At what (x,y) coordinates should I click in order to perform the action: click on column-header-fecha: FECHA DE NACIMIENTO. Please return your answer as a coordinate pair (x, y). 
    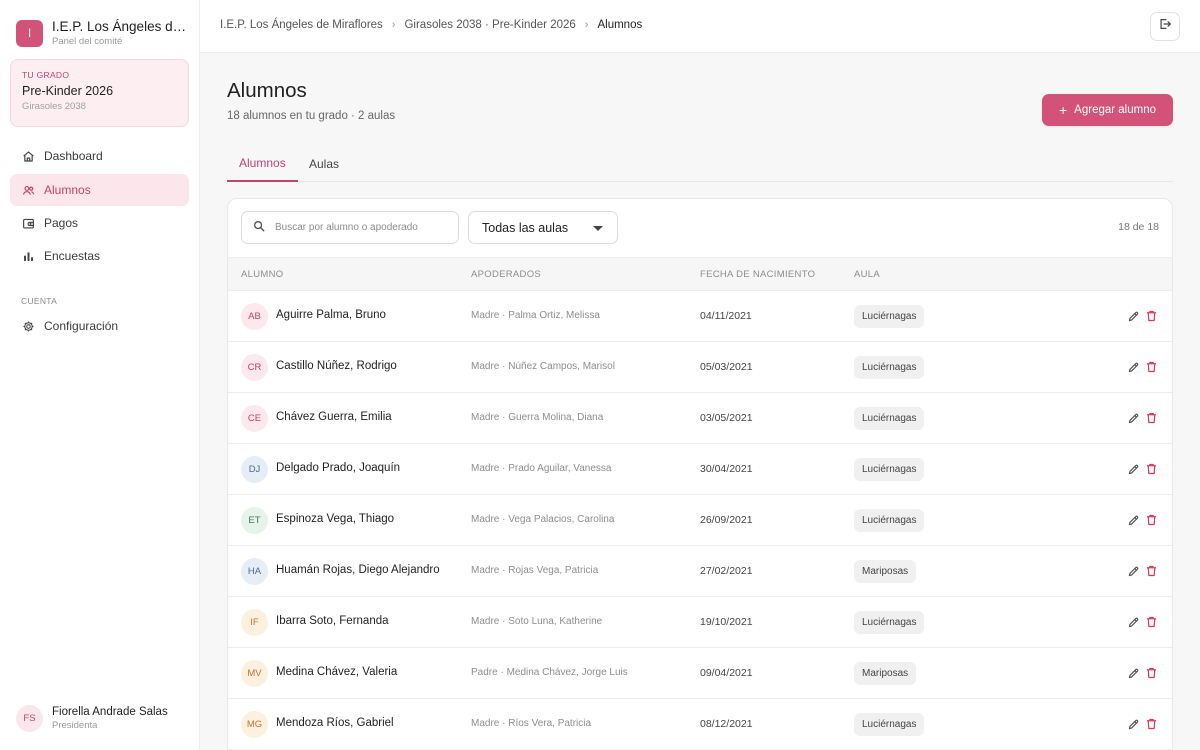
    Looking at the image, I should click on (758, 274).